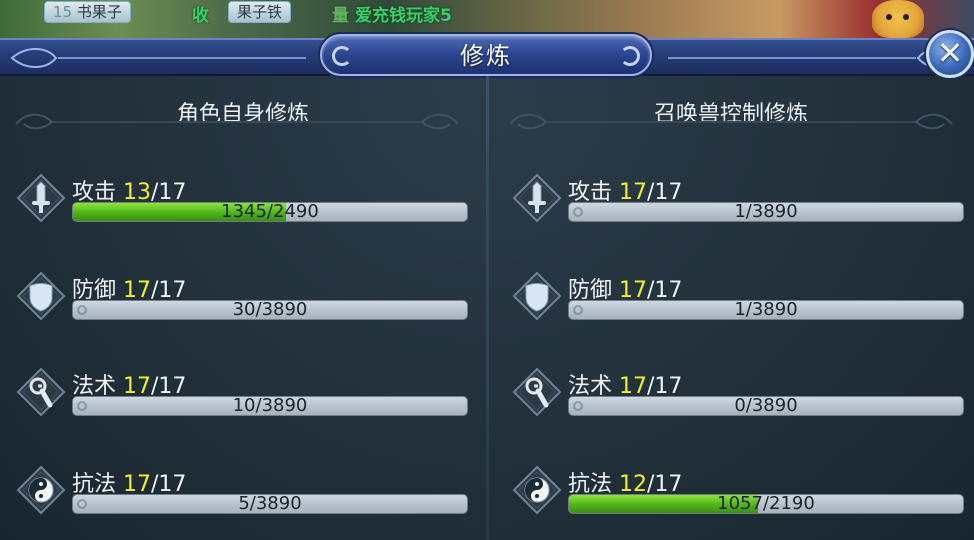 This screenshot has height=540, width=974. I want to click on progress-text: 5/3890, so click(270, 504).